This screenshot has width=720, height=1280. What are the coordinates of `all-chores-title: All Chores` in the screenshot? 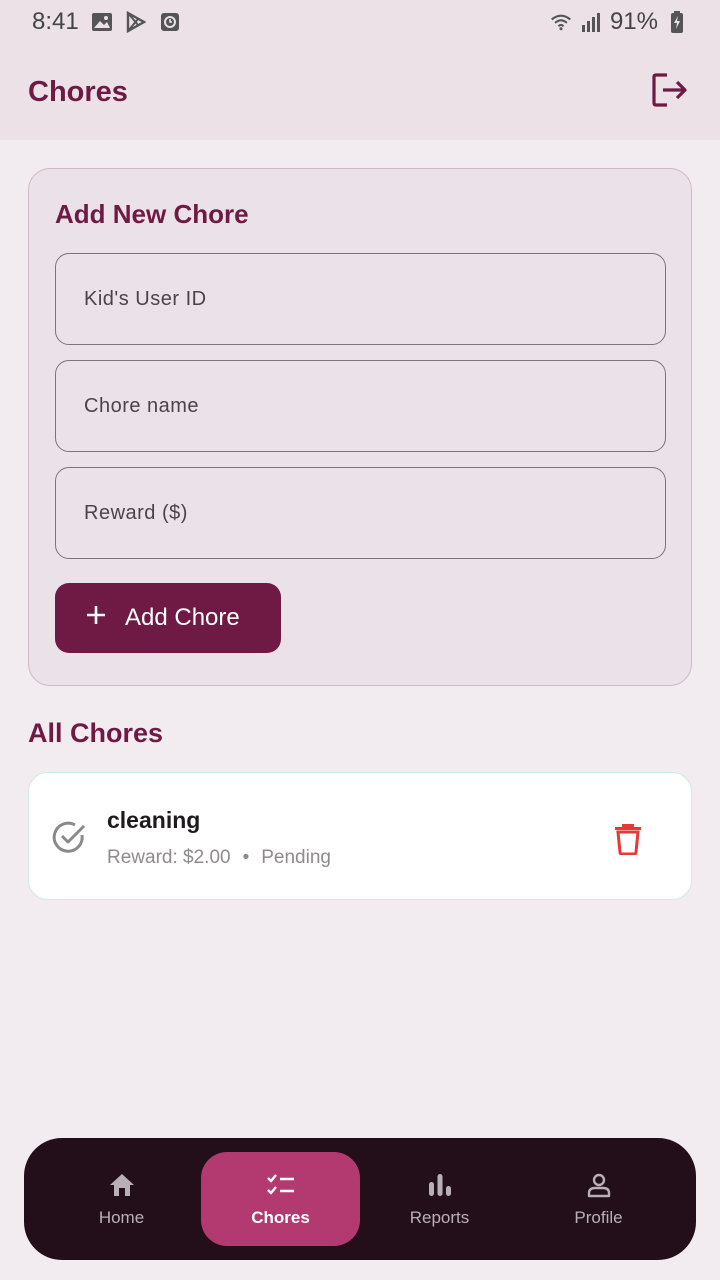 It's located at (96, 733).